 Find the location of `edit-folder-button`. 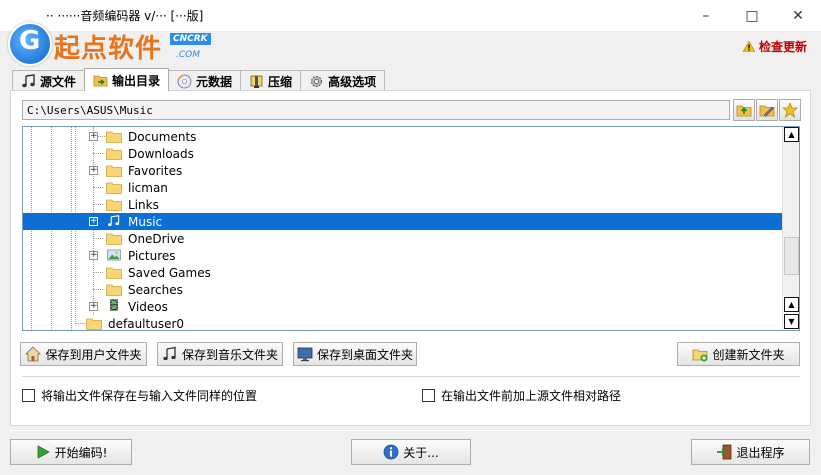

edit-folder-button is located at coordinates (767, 110).